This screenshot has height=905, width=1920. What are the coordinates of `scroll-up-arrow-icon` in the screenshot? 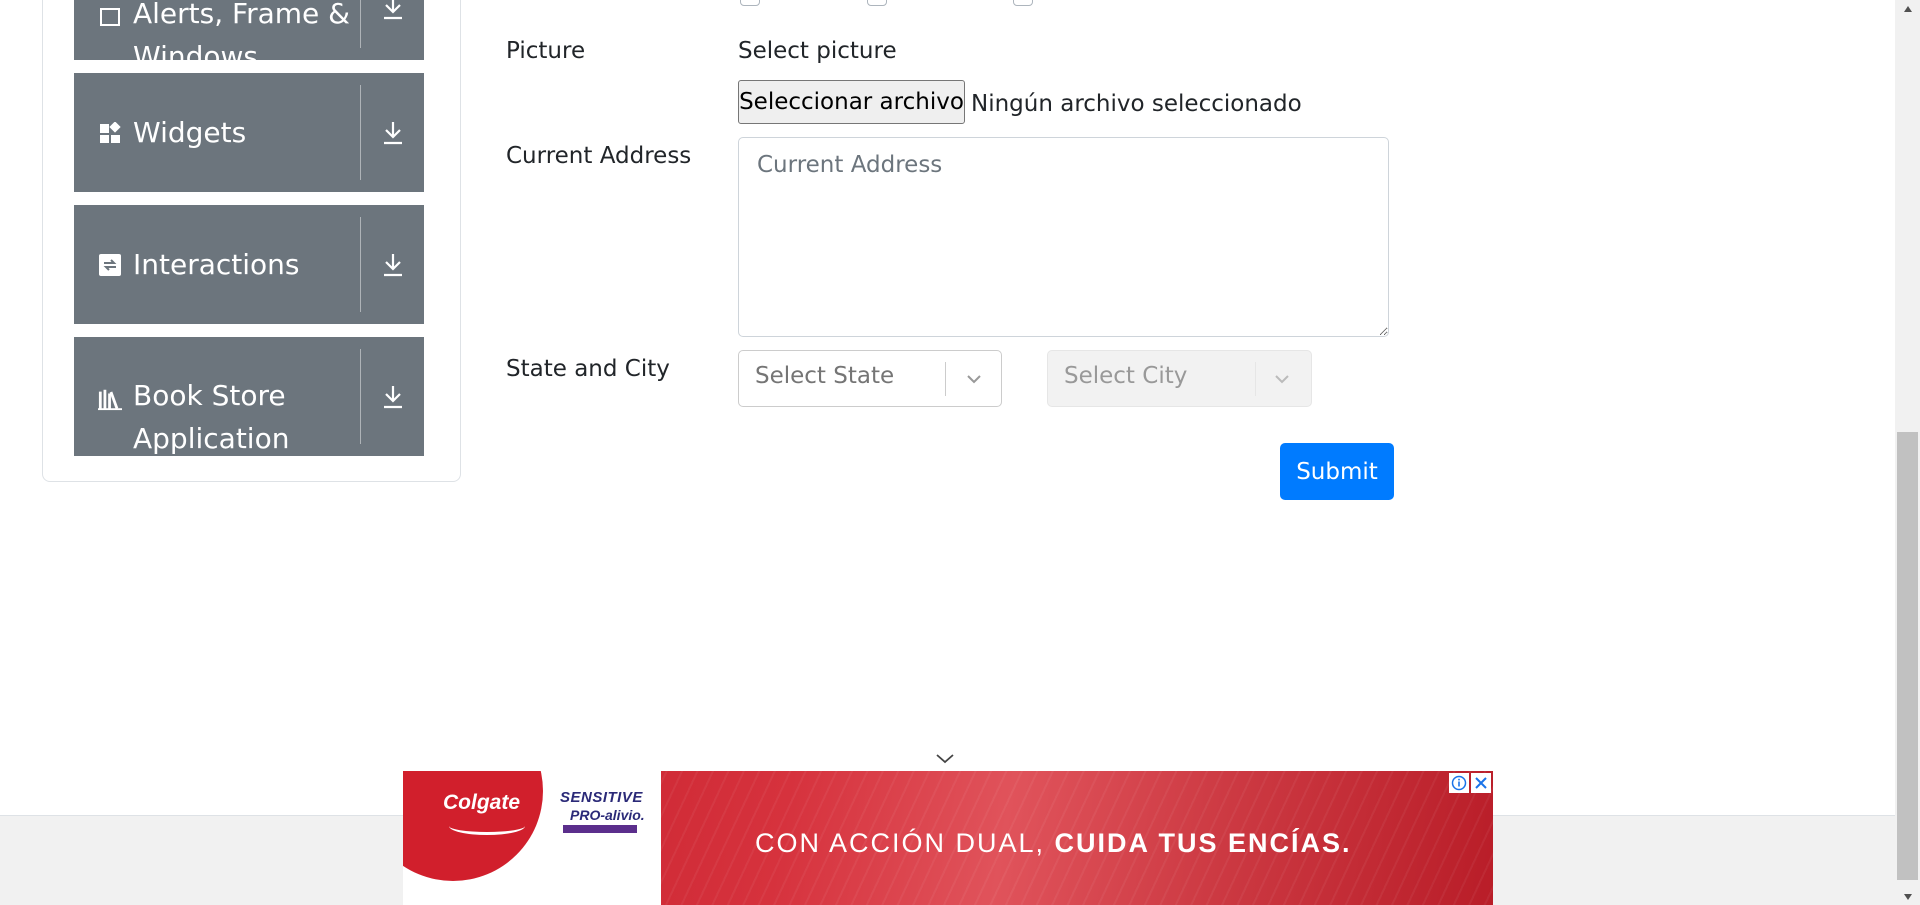 It's located at (1907, 8).